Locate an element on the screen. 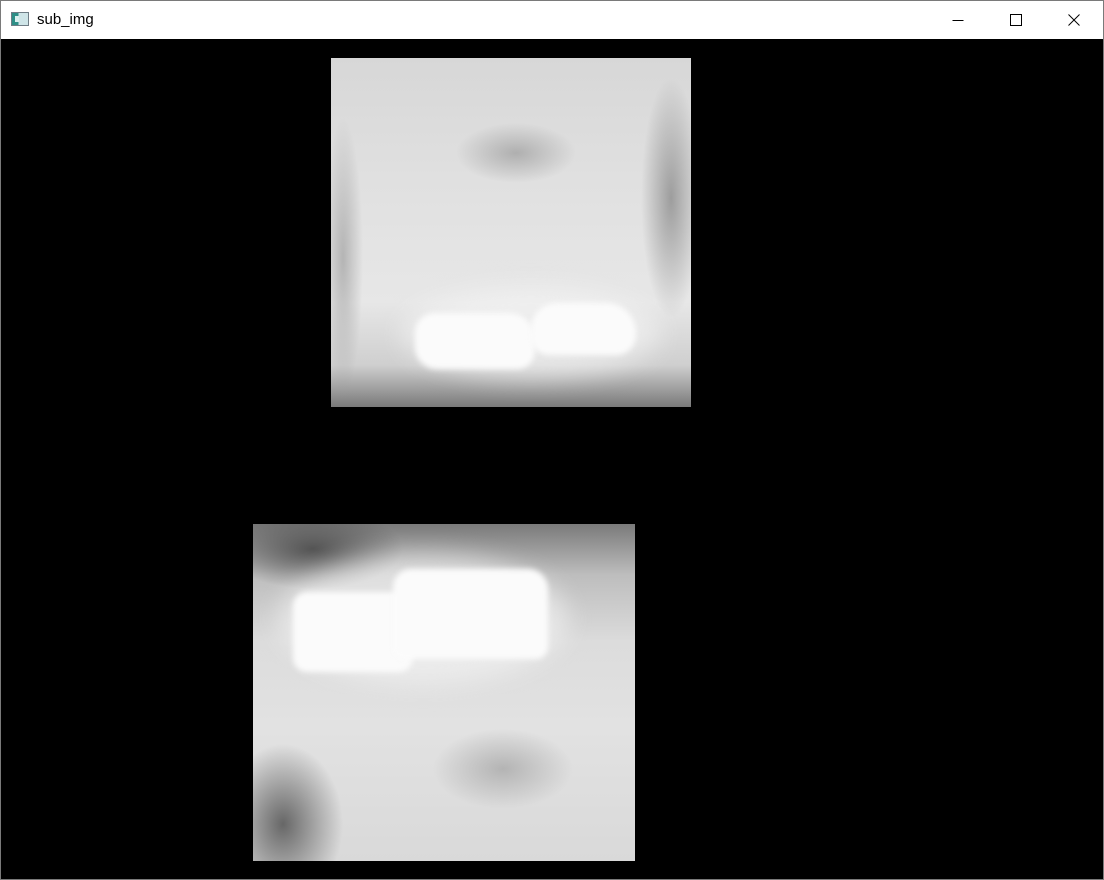 This screenshot has width=1104, height=880. close-icon is located at coordinates (1074, 20).